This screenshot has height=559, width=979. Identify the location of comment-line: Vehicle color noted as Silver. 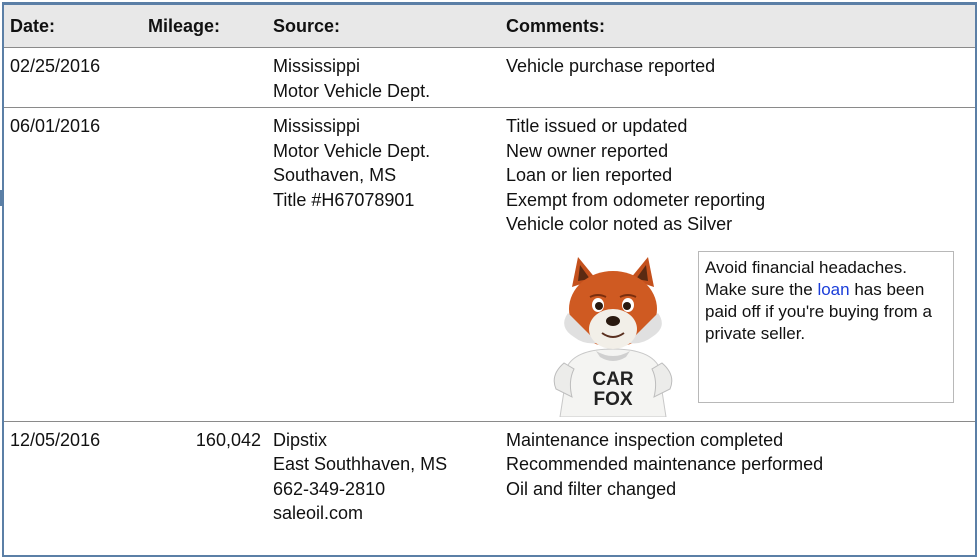
(619, 224).